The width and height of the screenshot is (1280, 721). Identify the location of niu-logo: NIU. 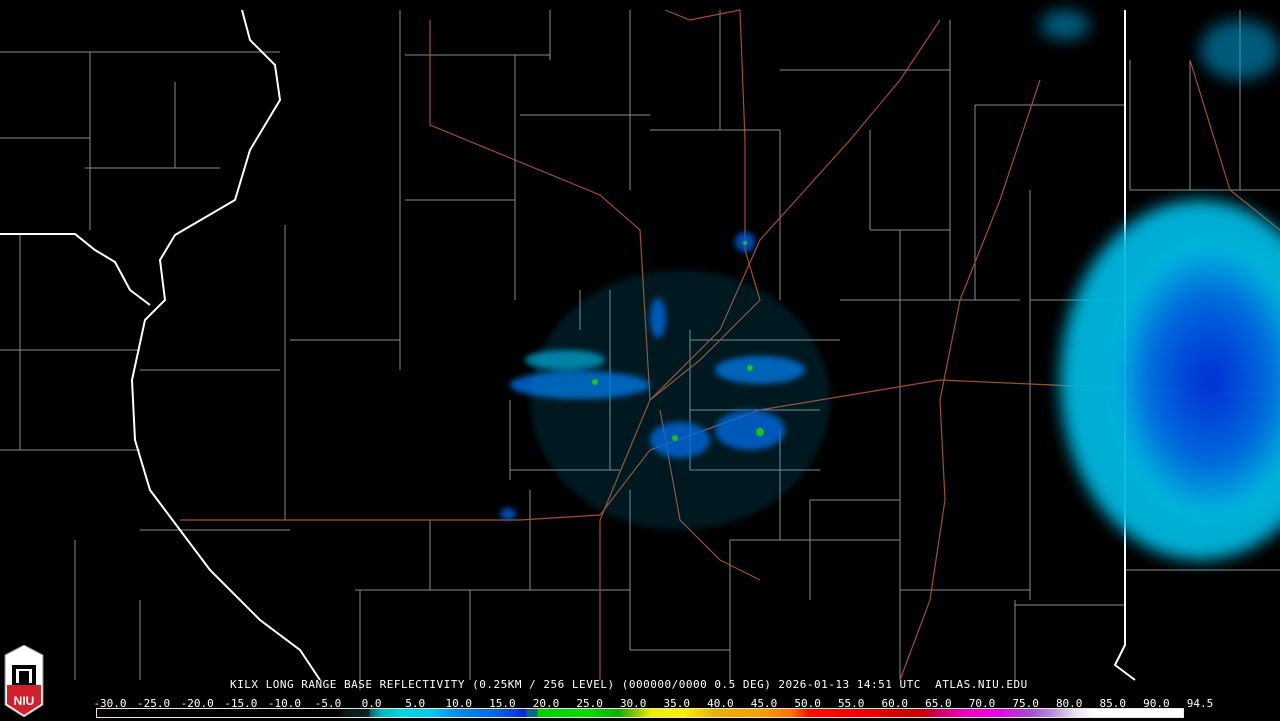
(24, 681).